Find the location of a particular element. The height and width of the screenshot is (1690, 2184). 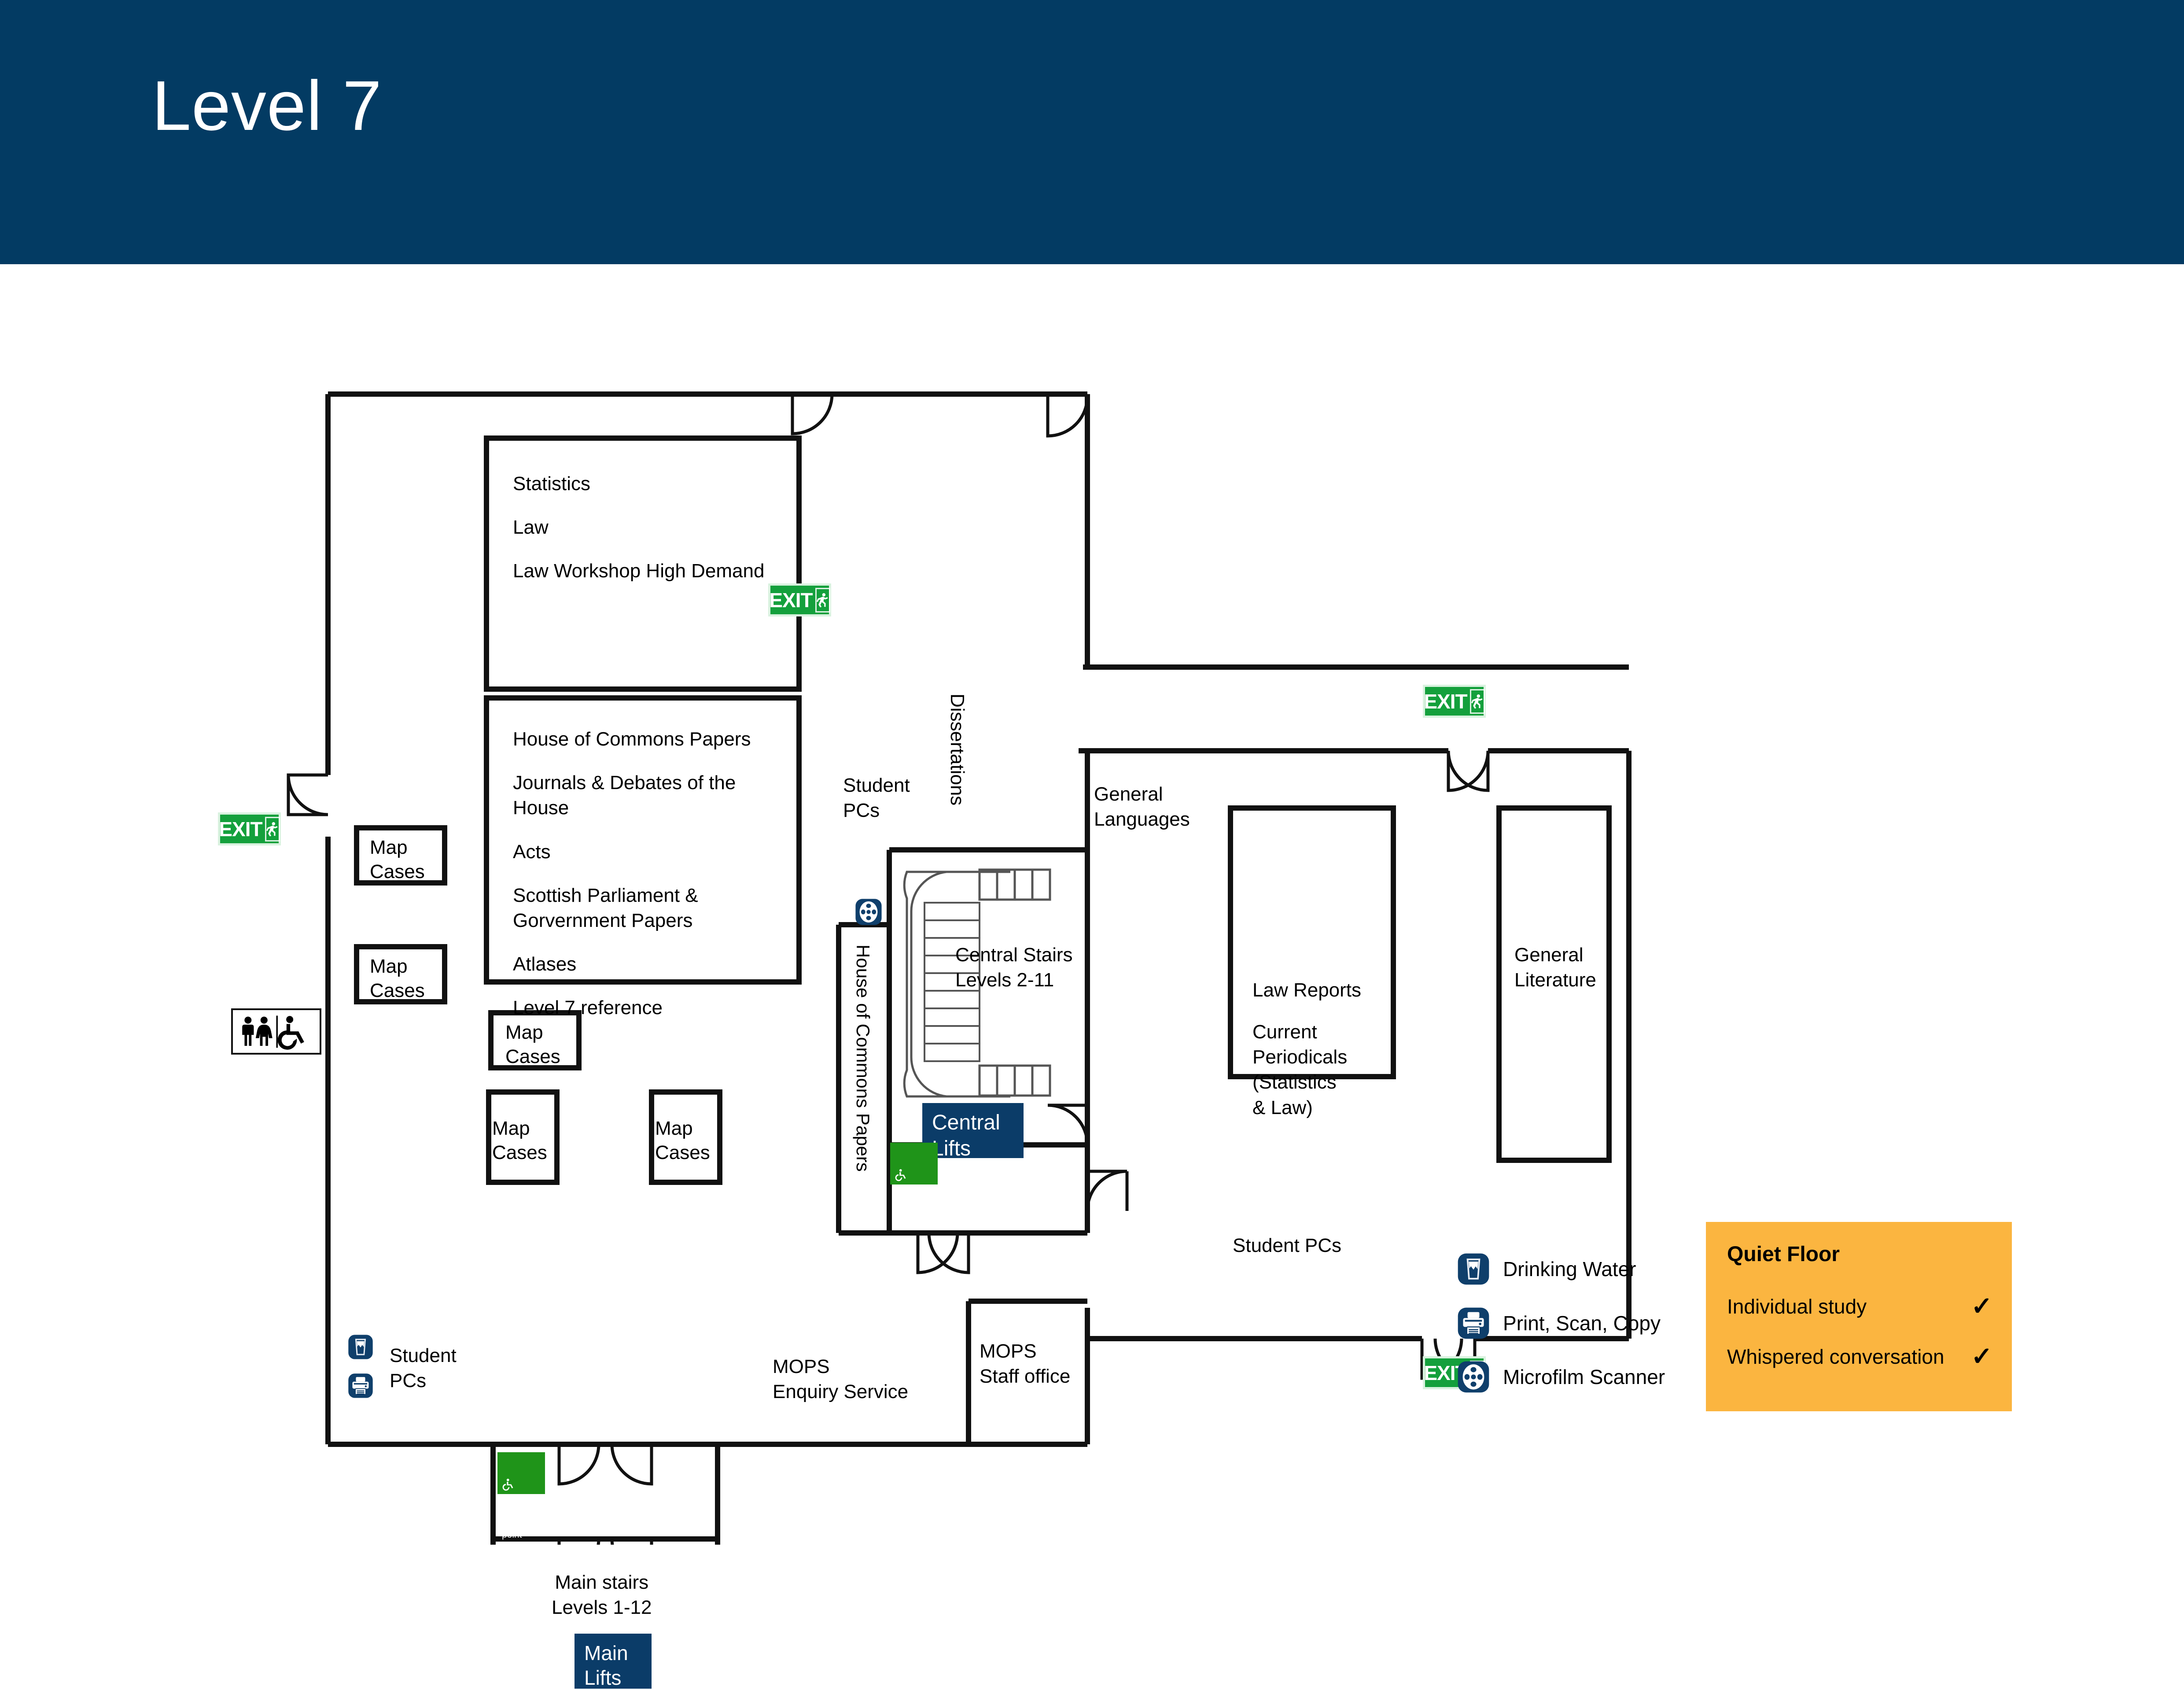

label-central-stairs: Central Stairs Levels 2-11 is located at coordinates (1014, 968).